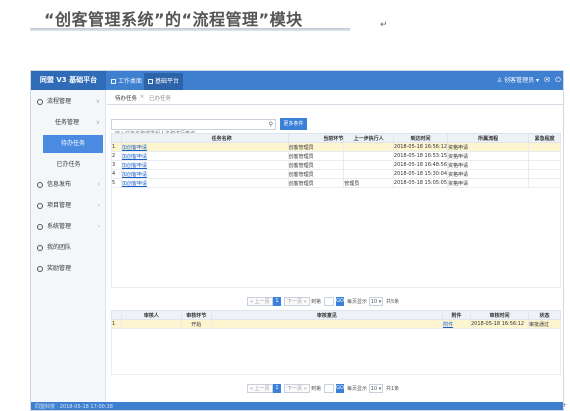  What do you see at coordinates (130, 81) in the screenshot?
I see `tab-workspace-label: 工作桌面` at bounding box center [130, 81].